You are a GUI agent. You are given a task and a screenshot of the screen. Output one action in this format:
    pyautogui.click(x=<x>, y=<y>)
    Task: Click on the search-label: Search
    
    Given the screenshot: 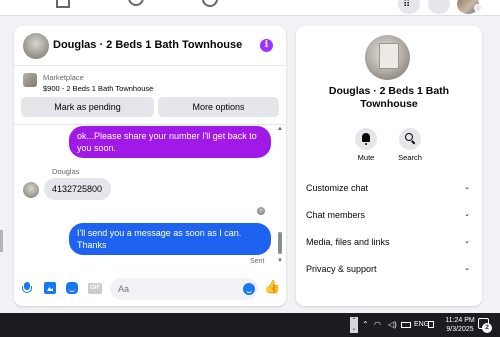 What is the action you would take?
    pyautogui.click(x=410, y=157)
    